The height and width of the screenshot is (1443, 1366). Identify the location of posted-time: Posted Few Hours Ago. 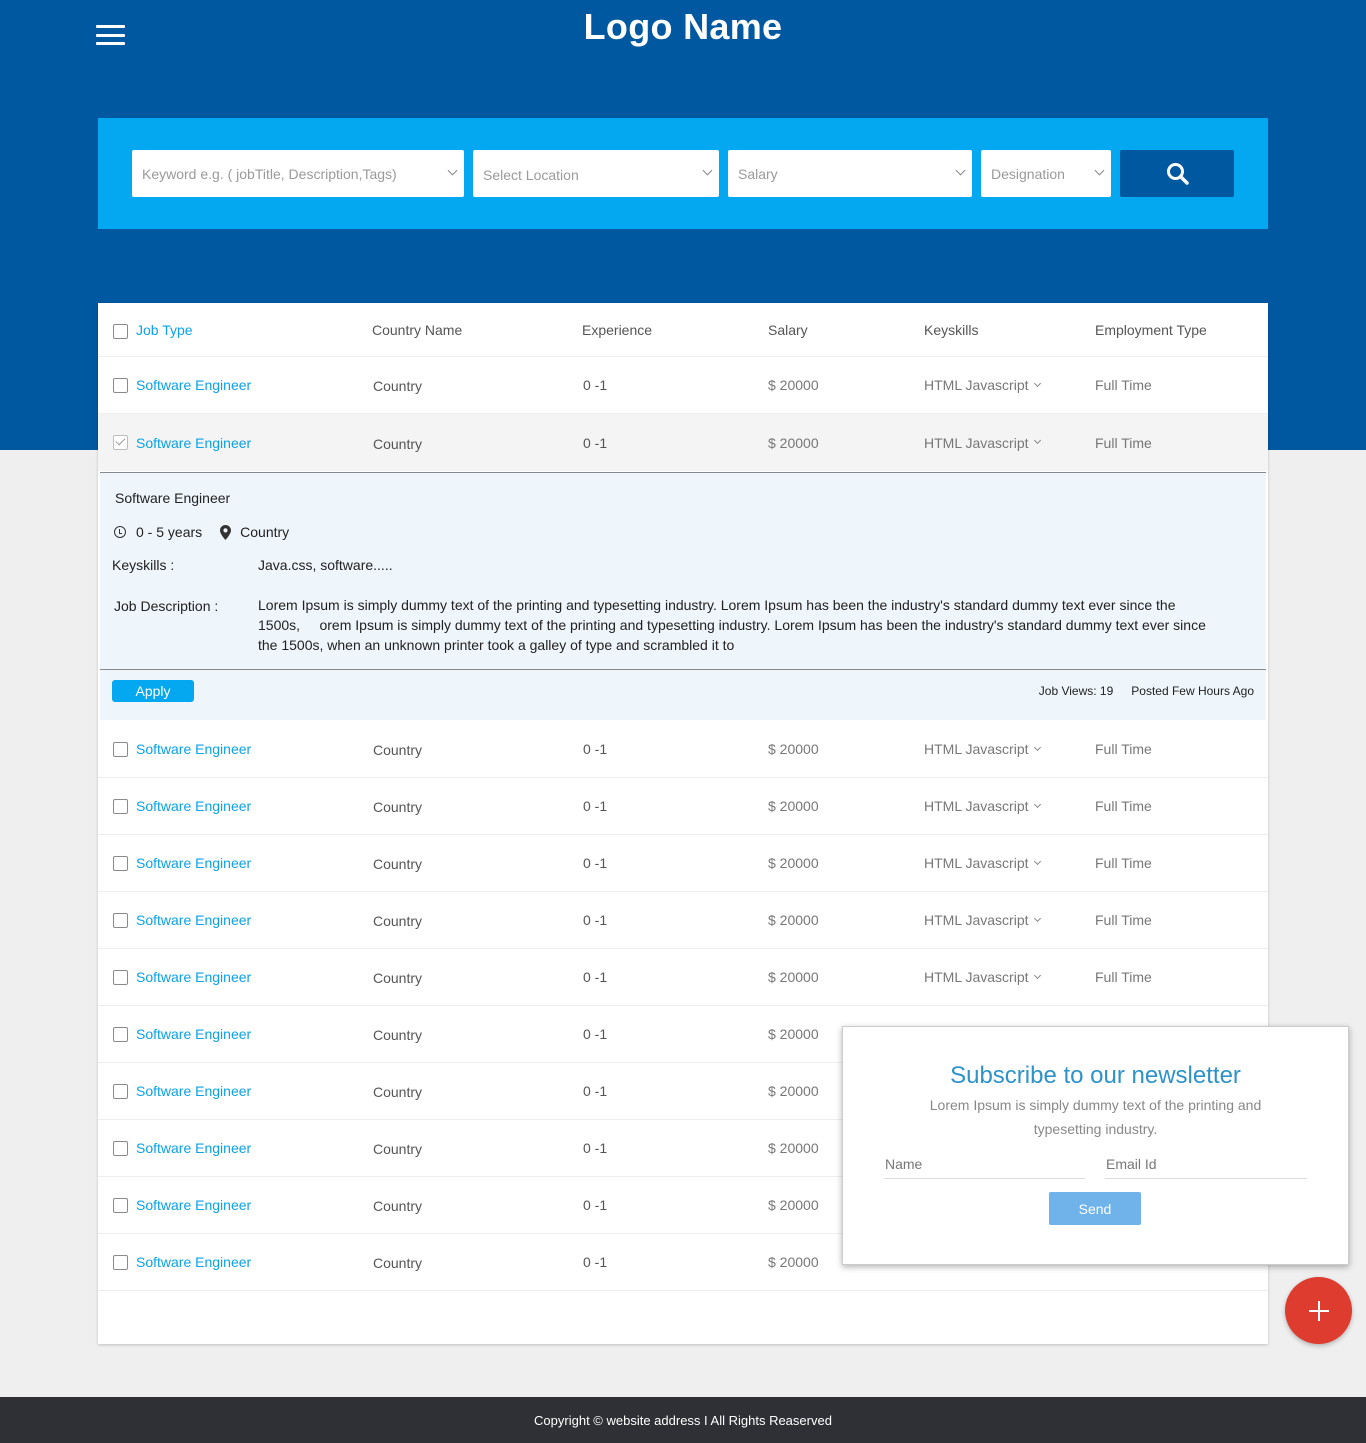
(1192, 691).